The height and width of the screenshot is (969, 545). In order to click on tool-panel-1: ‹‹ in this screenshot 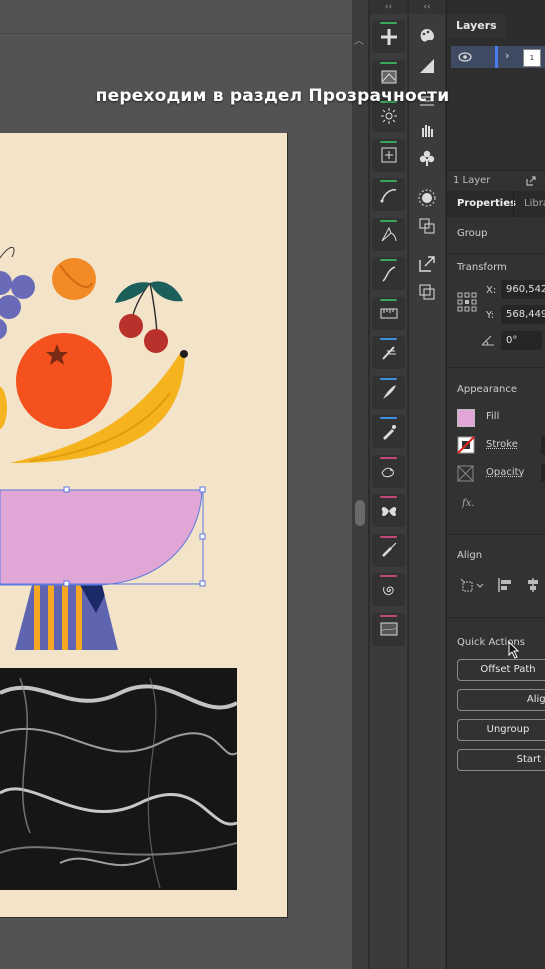, I will do `click(388, 484)`.